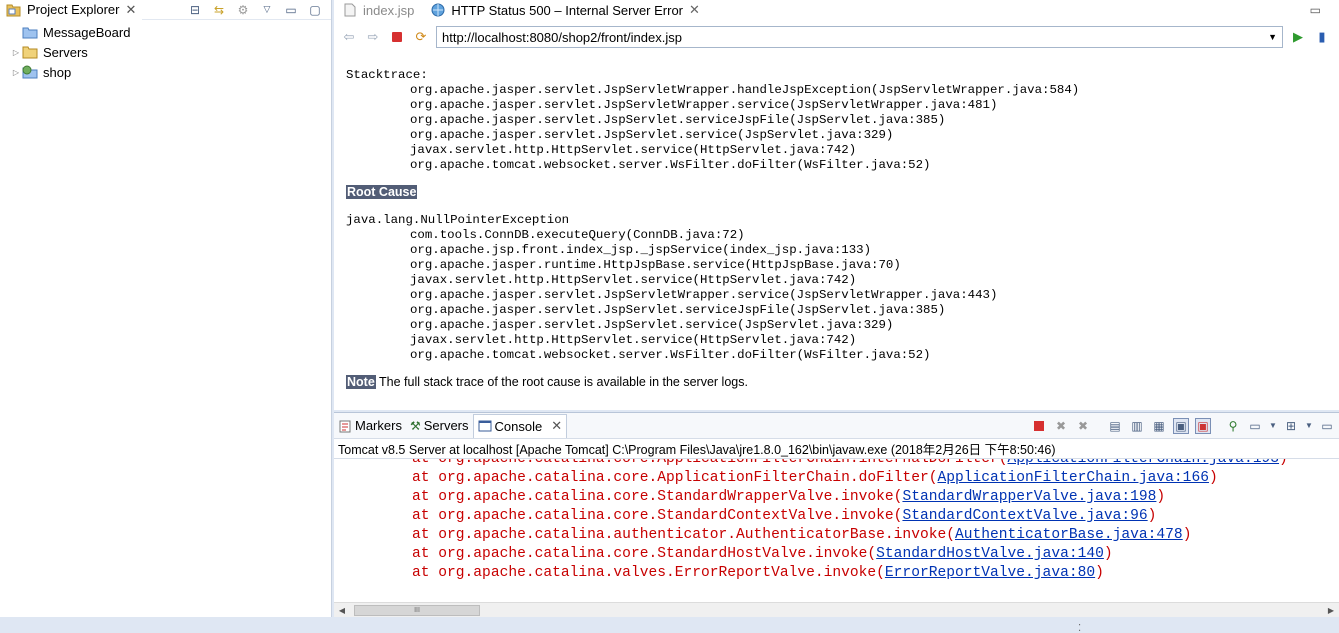  I want to click on back-icon: ⇦, so click(349, 37).